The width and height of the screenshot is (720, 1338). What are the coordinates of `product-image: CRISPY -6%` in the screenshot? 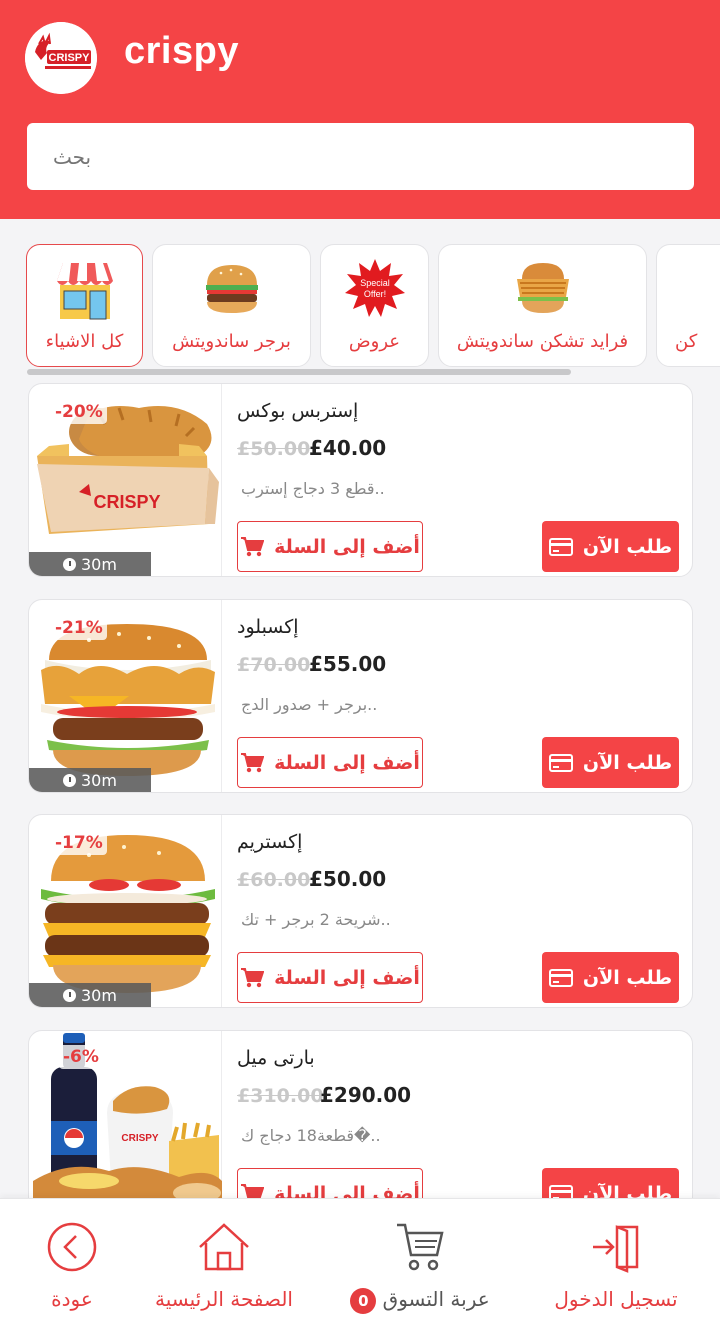 It's located at (125, 1127).